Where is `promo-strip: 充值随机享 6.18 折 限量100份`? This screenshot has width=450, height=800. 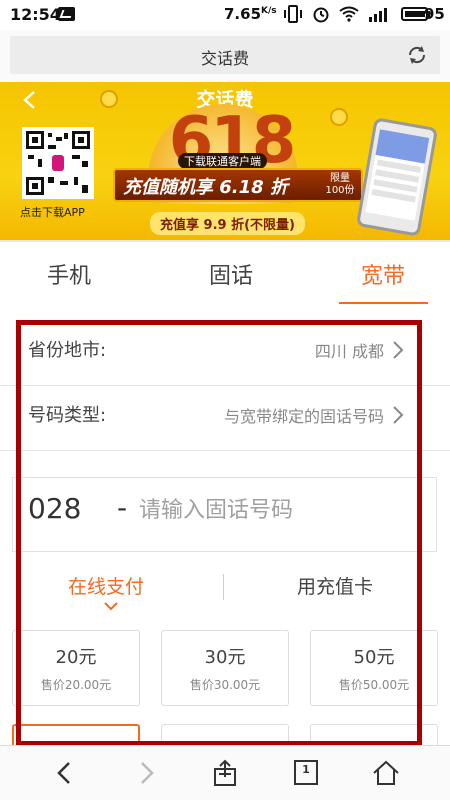 promo-strip: 充值随机享 6.18 折 限量100份 is located at coordinates (238, 185).